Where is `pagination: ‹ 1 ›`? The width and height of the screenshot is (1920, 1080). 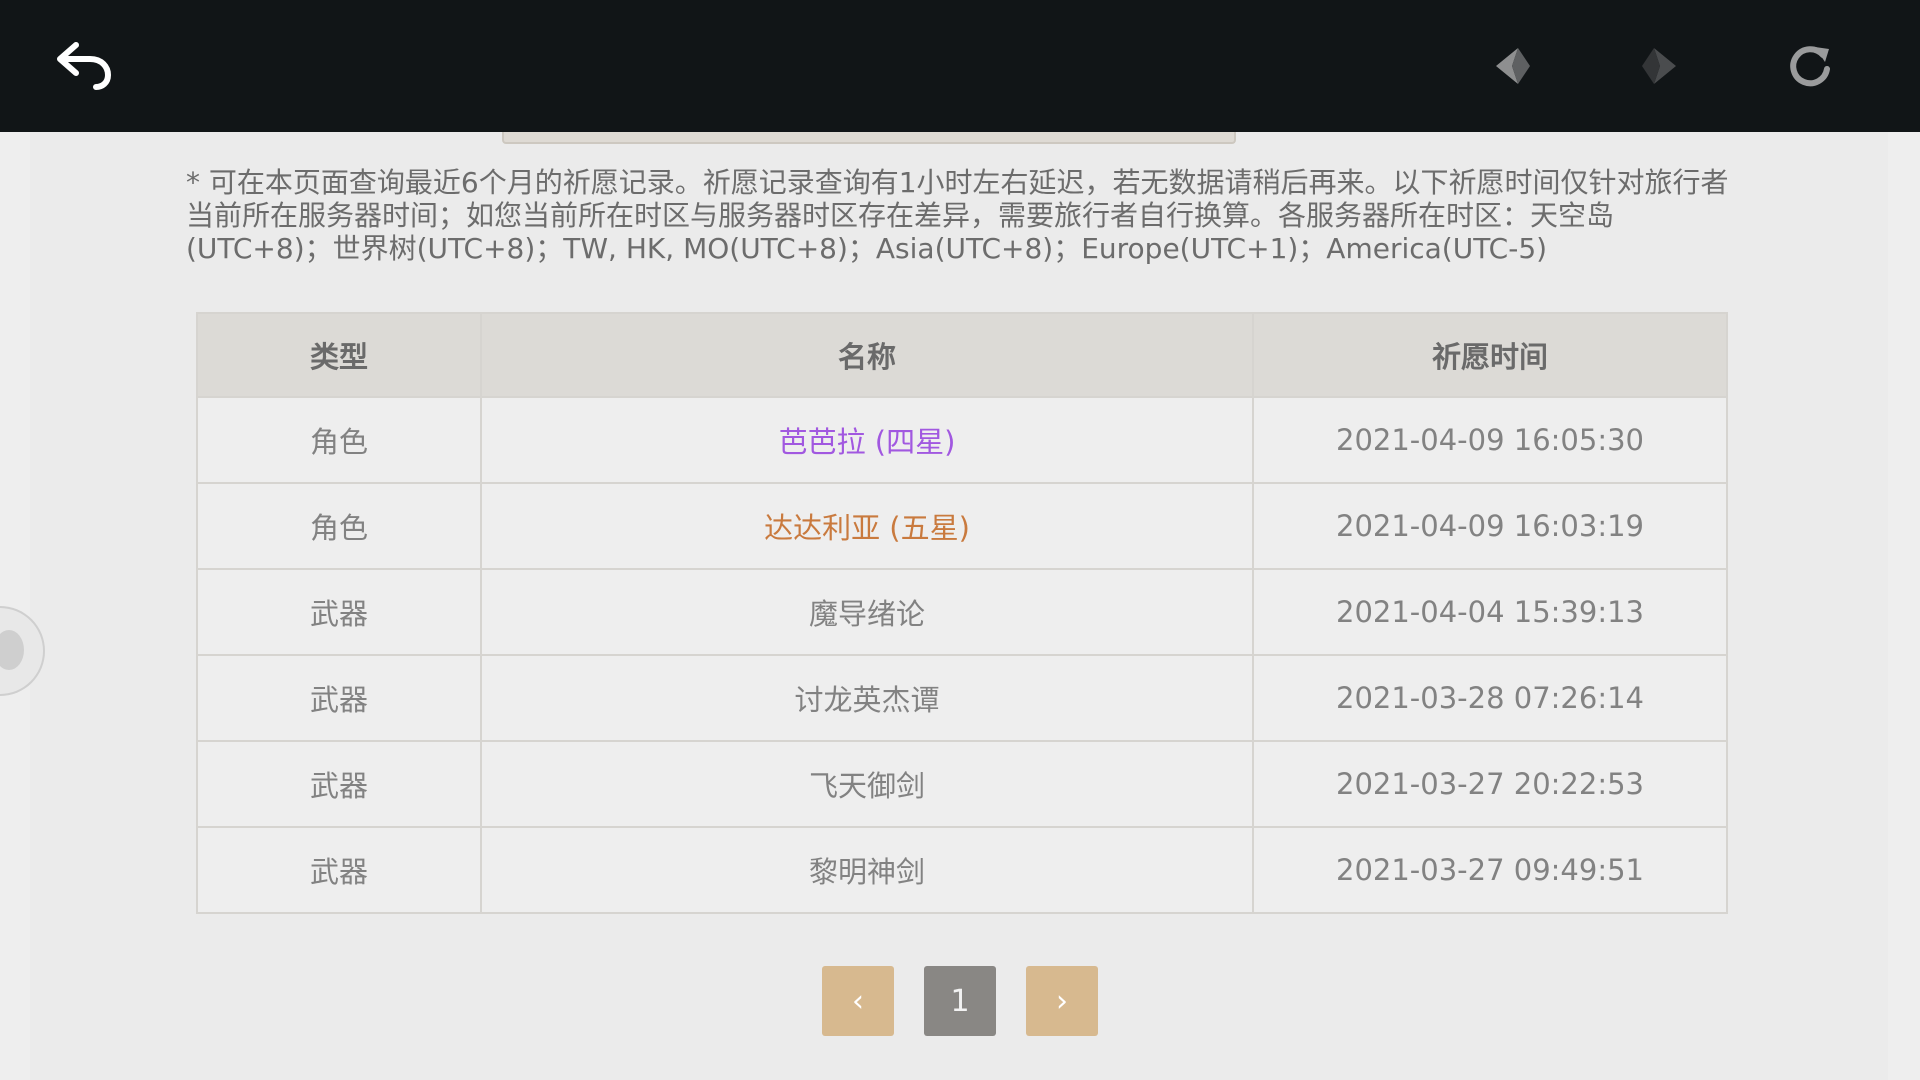
pagination: ‹ 1 › is located at coordinates (959, 1001).